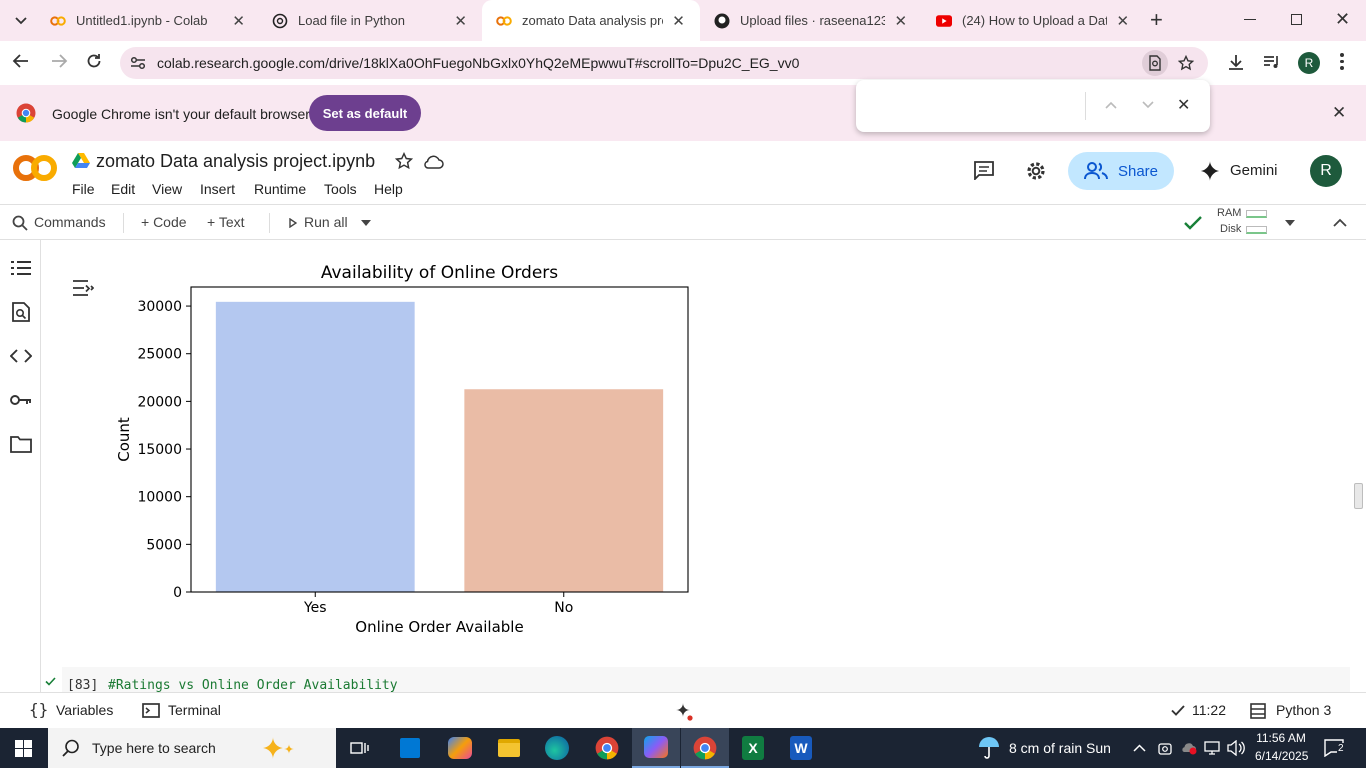  What do you see at coordinates (192, 748) in the screenshot?
I see `taskbar-search: Type here to search` at bounding box center [192, 748].